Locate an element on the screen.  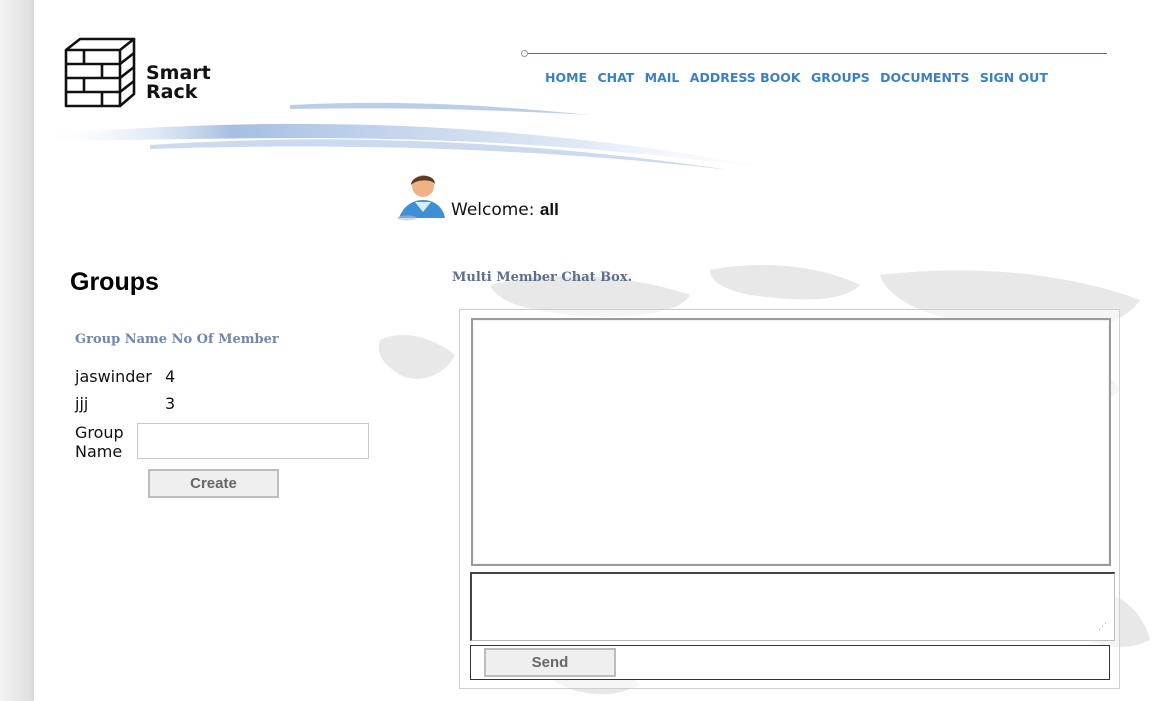
smart-rack-logo: Smart Rack is located at coordinates (157, 76).